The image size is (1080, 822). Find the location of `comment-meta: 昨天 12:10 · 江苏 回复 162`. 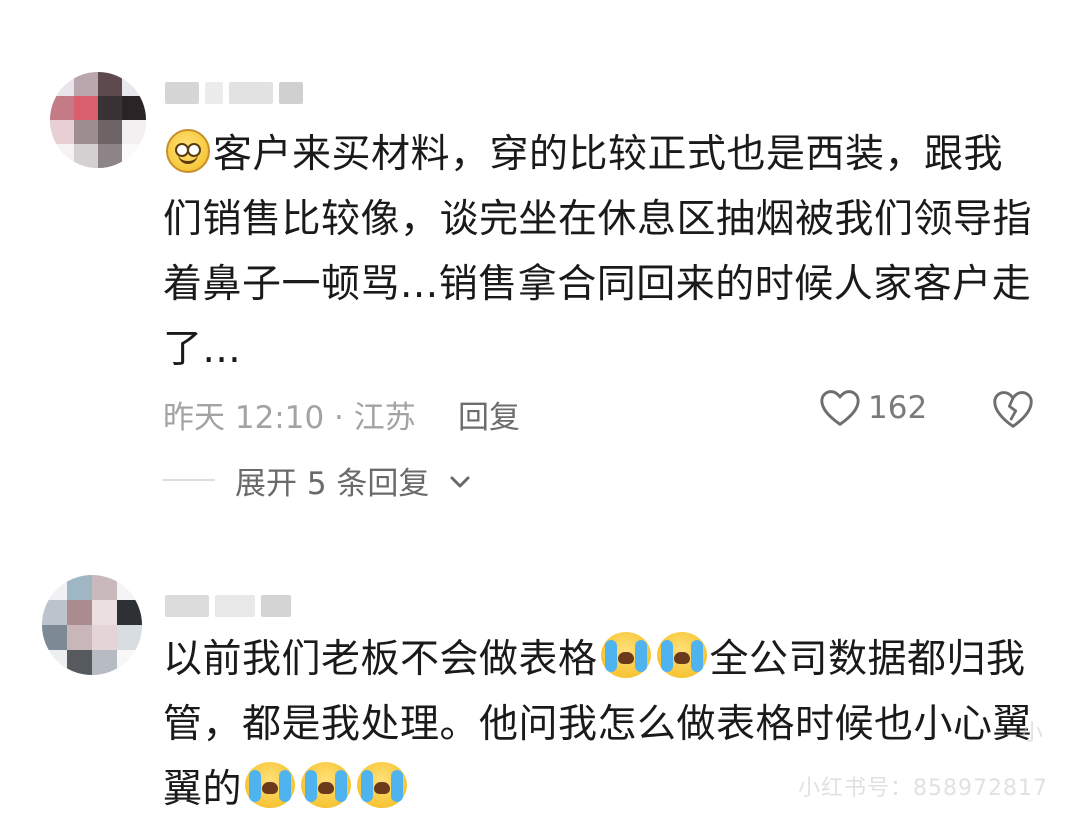

comment-meta: 昨天 12:10 · 江苏 回复 162 is located at coordinates (603, 412).